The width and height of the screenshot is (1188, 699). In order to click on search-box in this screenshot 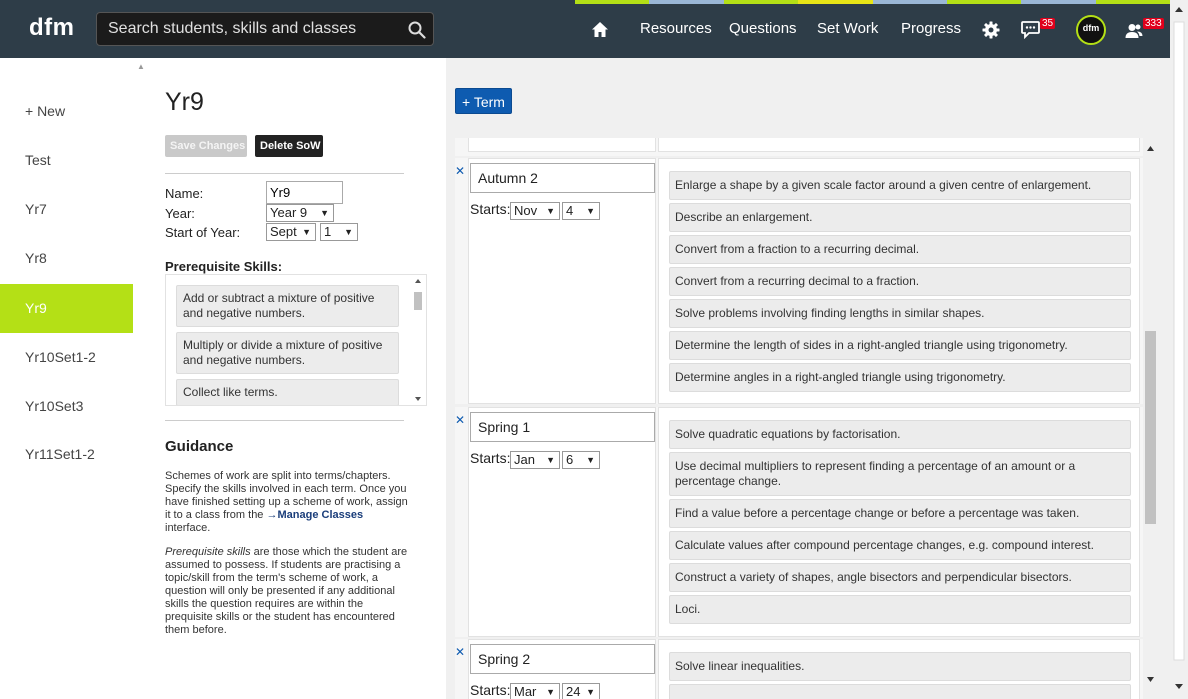, I will do `click(265, 29)`.